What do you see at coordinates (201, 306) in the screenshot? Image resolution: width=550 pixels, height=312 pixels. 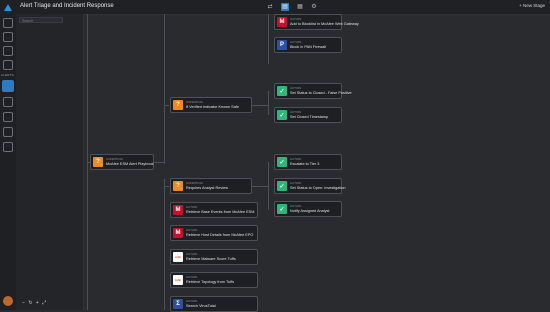 I see `node-label: Search VirusTotal` at bounding box center [201, 306].